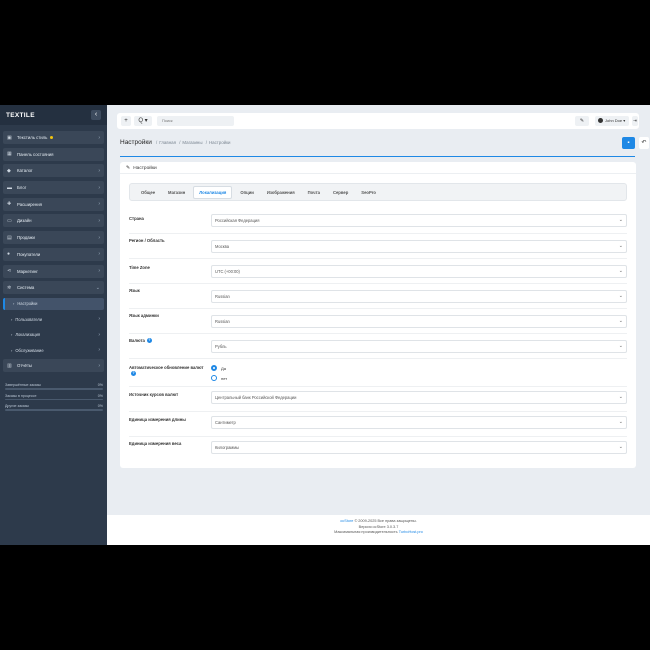 The image size is (650, 650). Describe the element at coordinates (167, 142) in the screenshot. I see `breadcrumb-home: Главная` at that location.